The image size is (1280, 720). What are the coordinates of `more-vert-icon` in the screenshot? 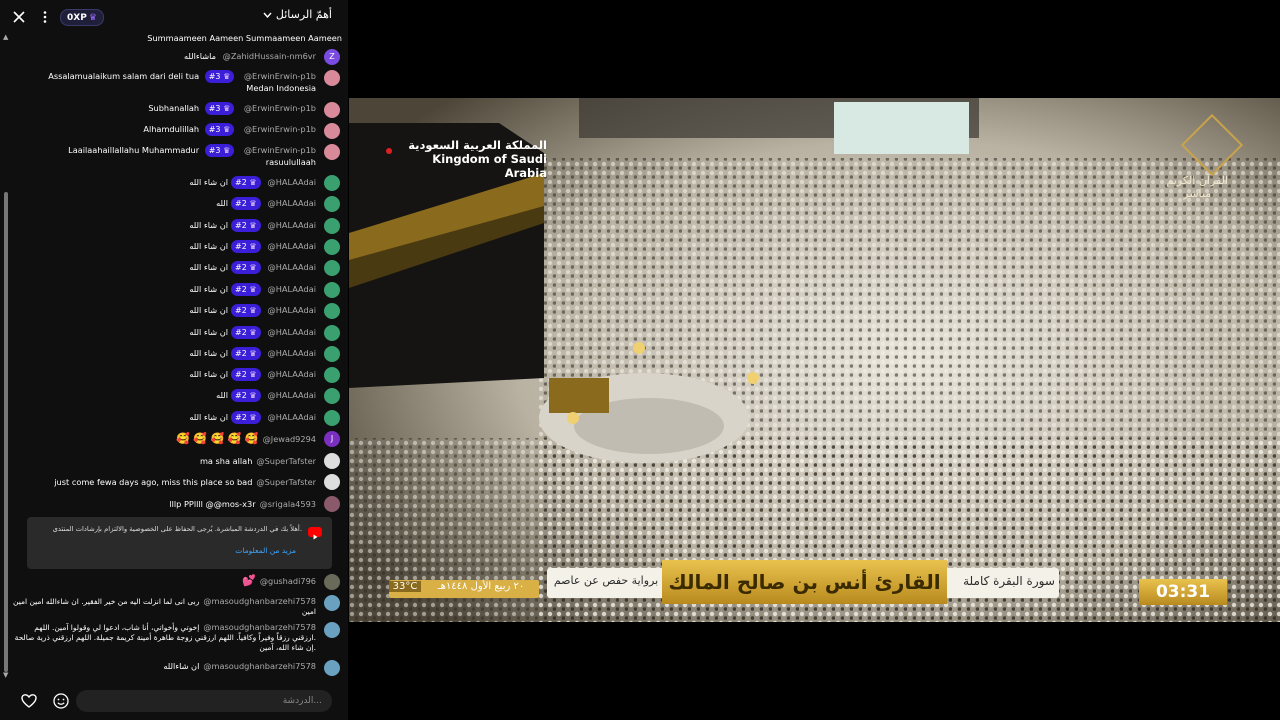 It's located at (45, 17).